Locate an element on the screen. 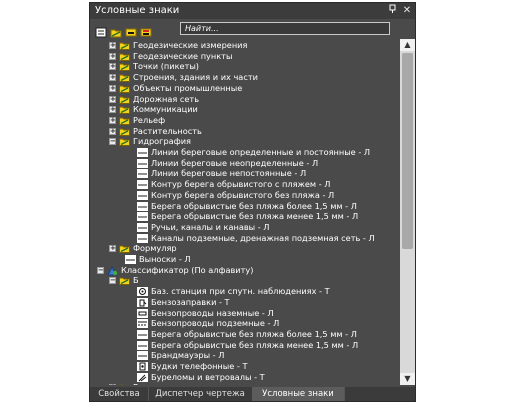 The height and width of the screenshot is (404, 505). tree-item: Контур берега обрывистого с пляжем - Л is located at coordinates (245, 184).